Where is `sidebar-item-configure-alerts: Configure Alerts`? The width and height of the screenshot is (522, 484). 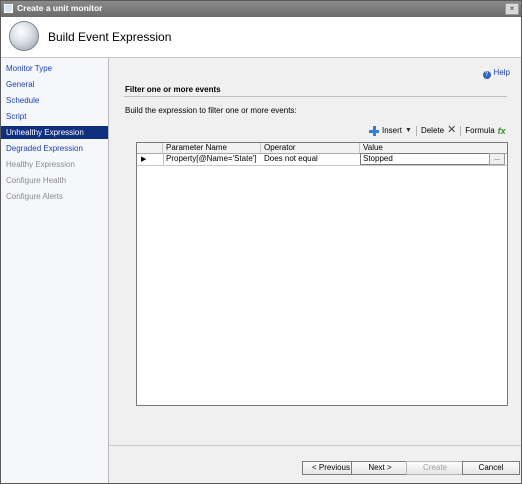 sidebar-item-configure-alerts: Configure Alerts is located at coordinates (34, 196).